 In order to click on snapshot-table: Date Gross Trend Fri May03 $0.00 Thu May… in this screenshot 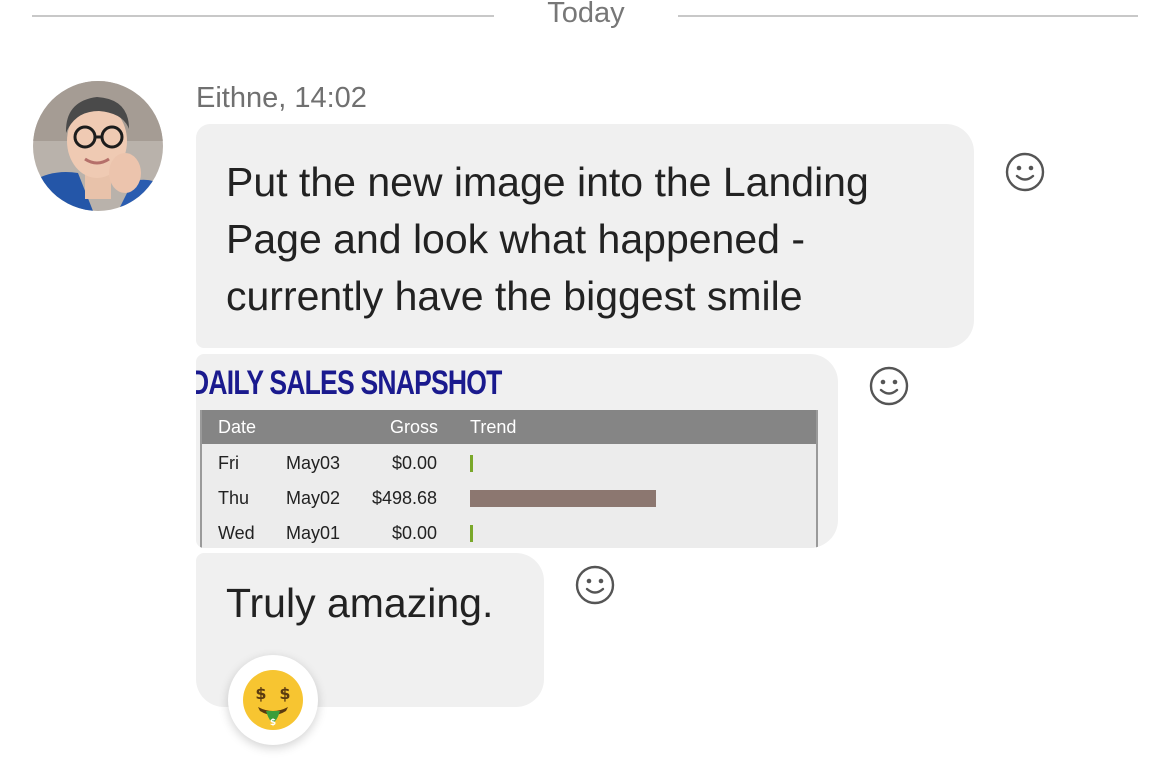, I will do `click(509, 479)`.